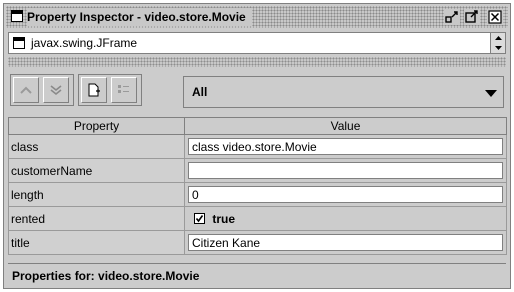 The height and width of the screenshot is (292, 514). What do you see at coordinates (498, 38) in the screenshot?
I see `spinner-up-icon` at bounding box center [498, 38].